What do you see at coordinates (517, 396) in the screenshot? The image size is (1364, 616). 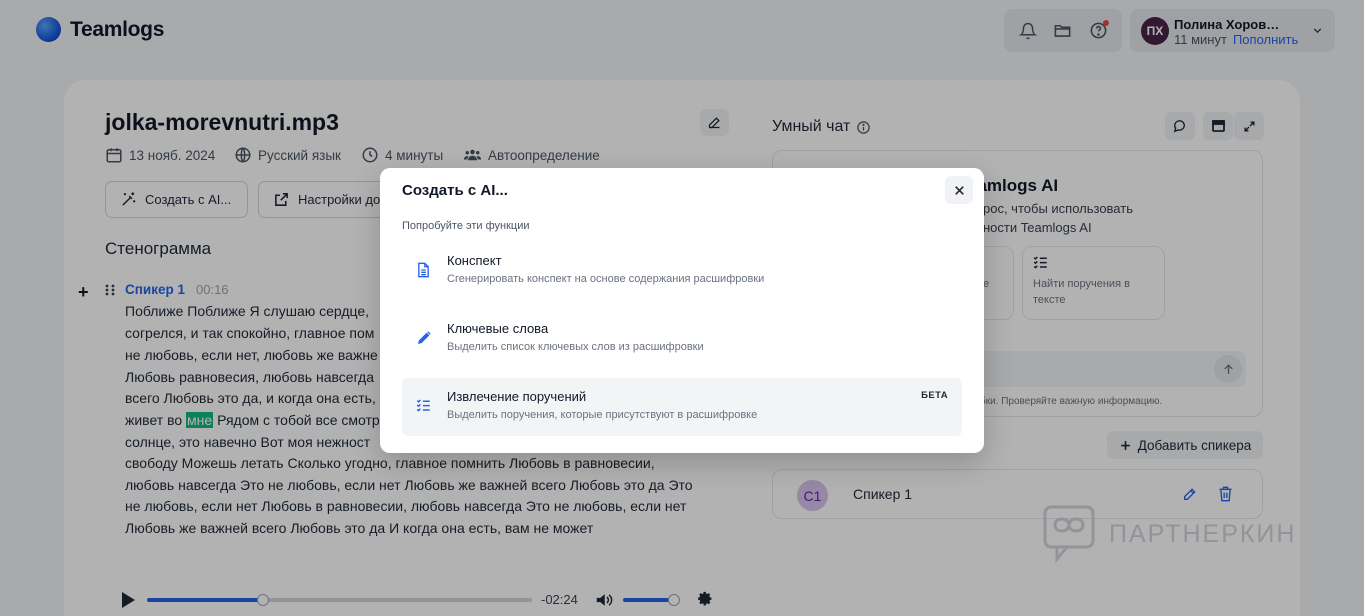 I see `option-title: Извлечение поручений` at bounding box center [517, 396].